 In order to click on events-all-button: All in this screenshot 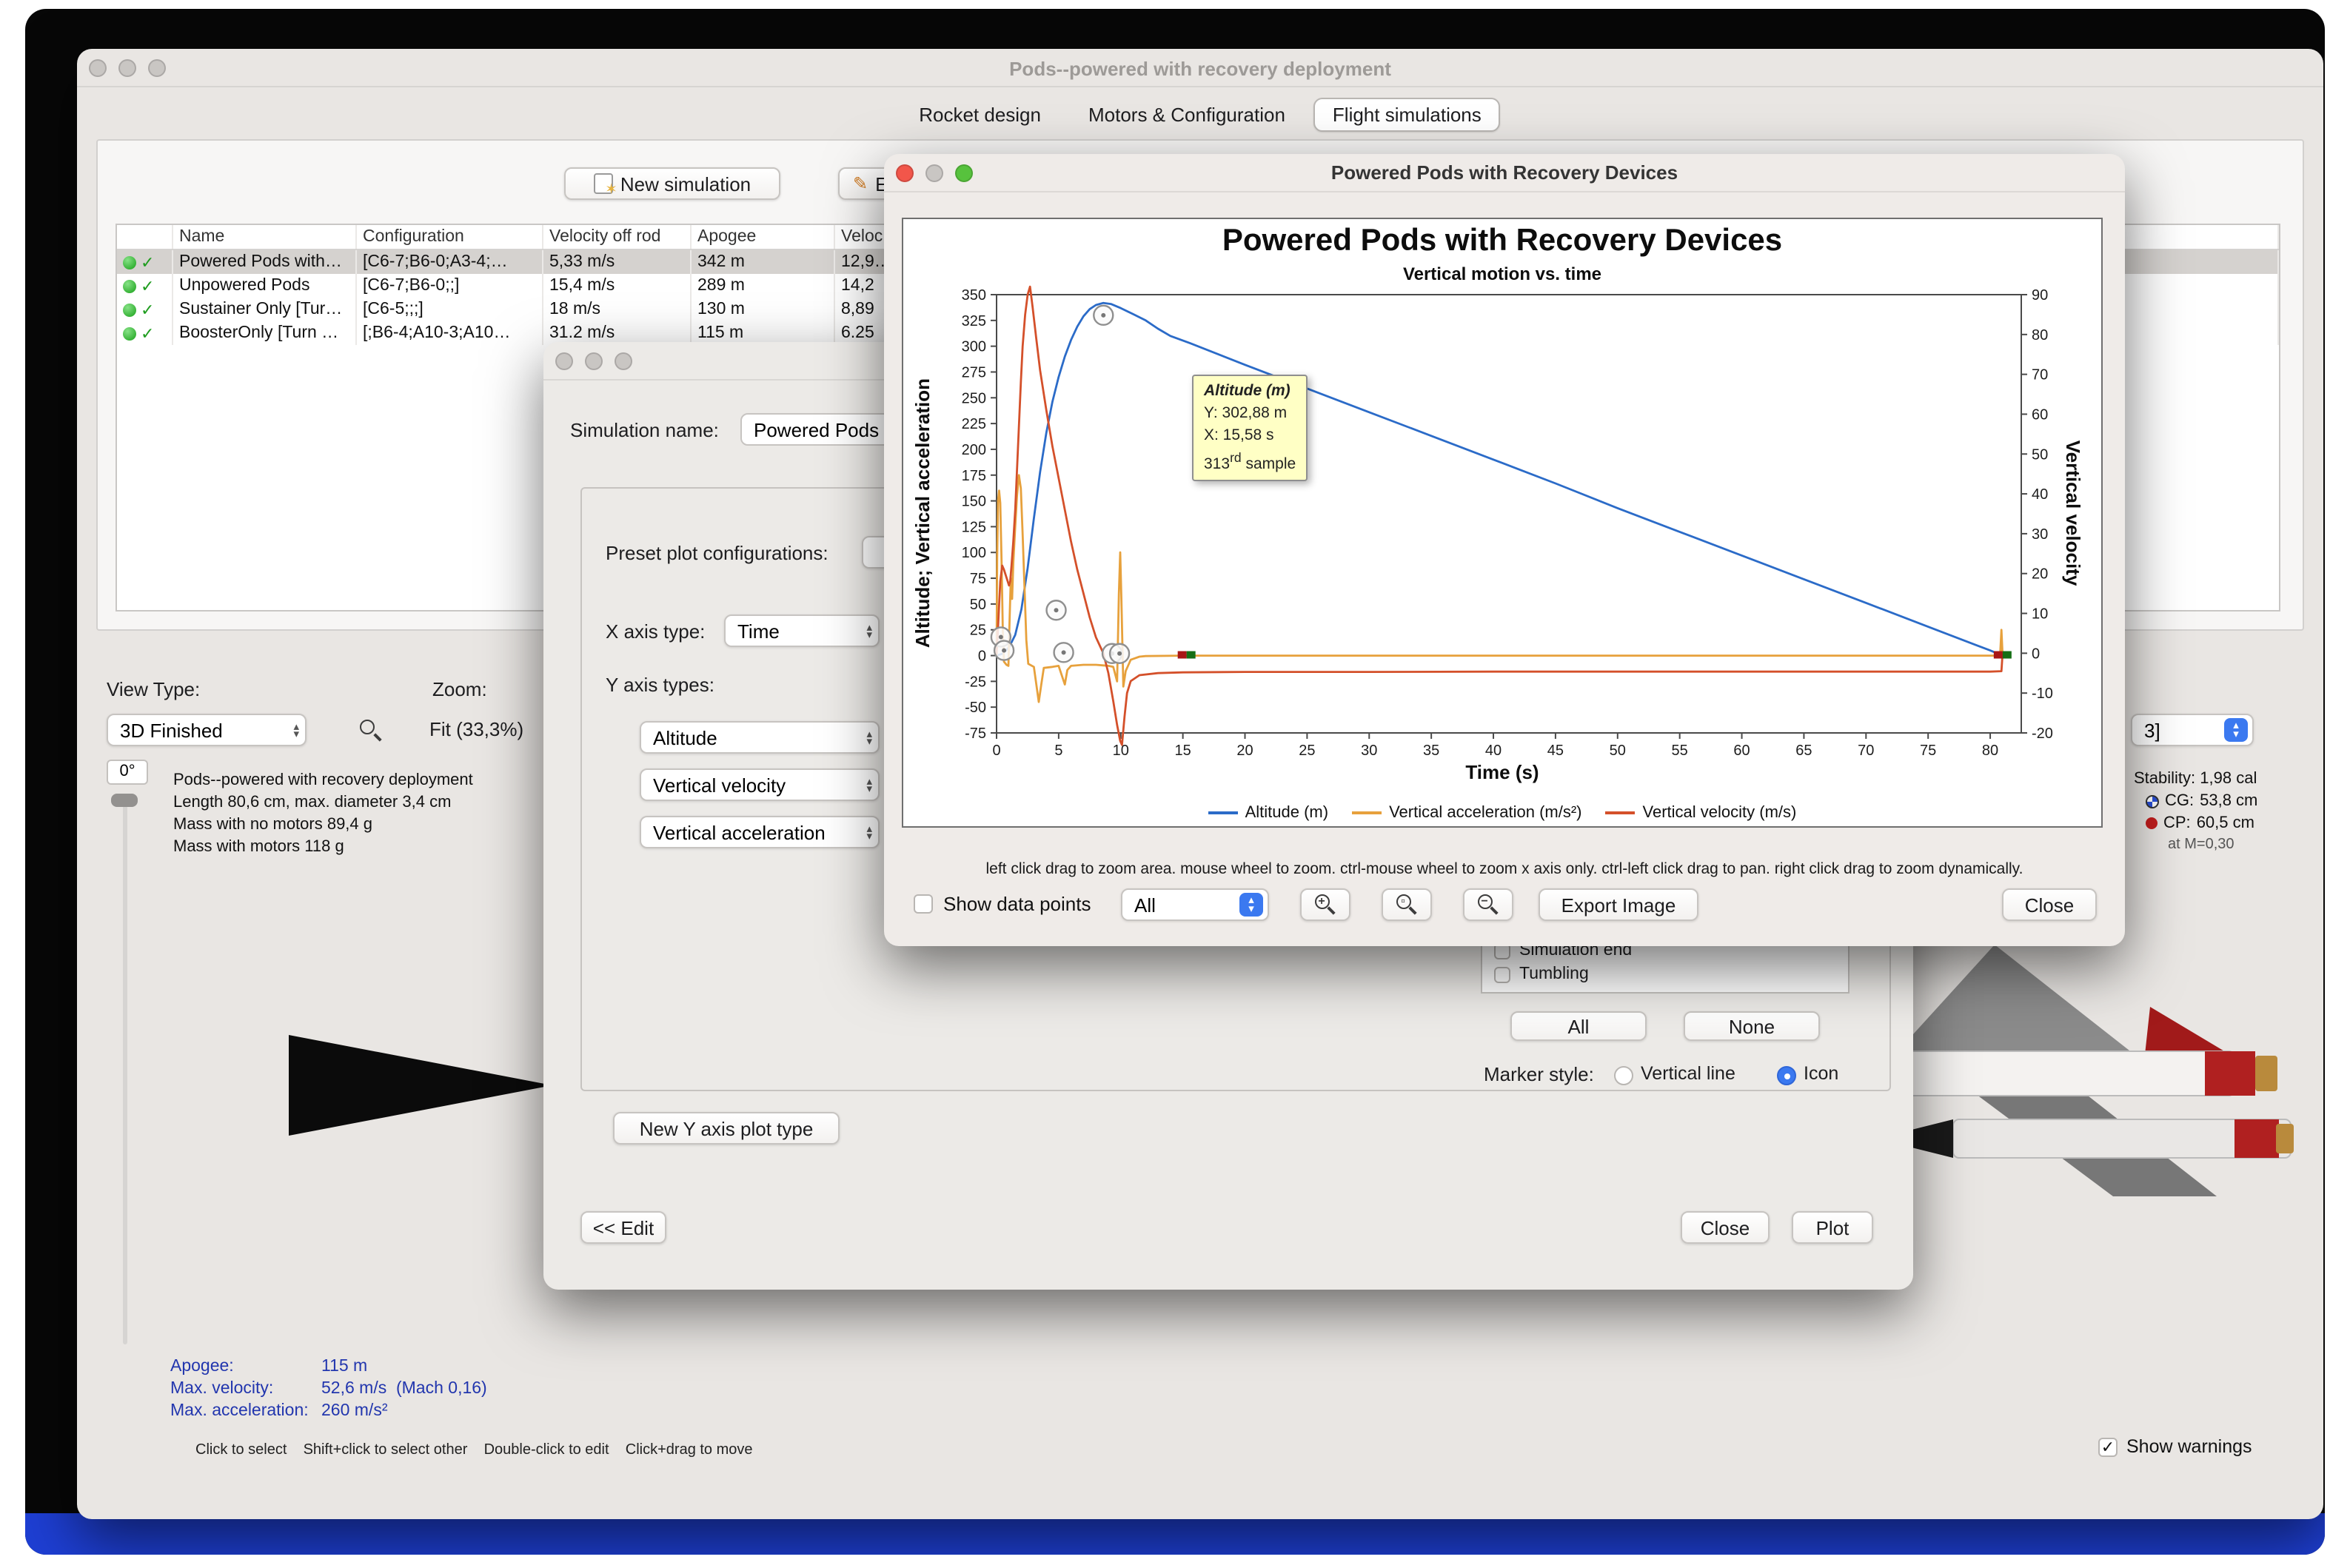, I will do `click(1578, 1026)`.